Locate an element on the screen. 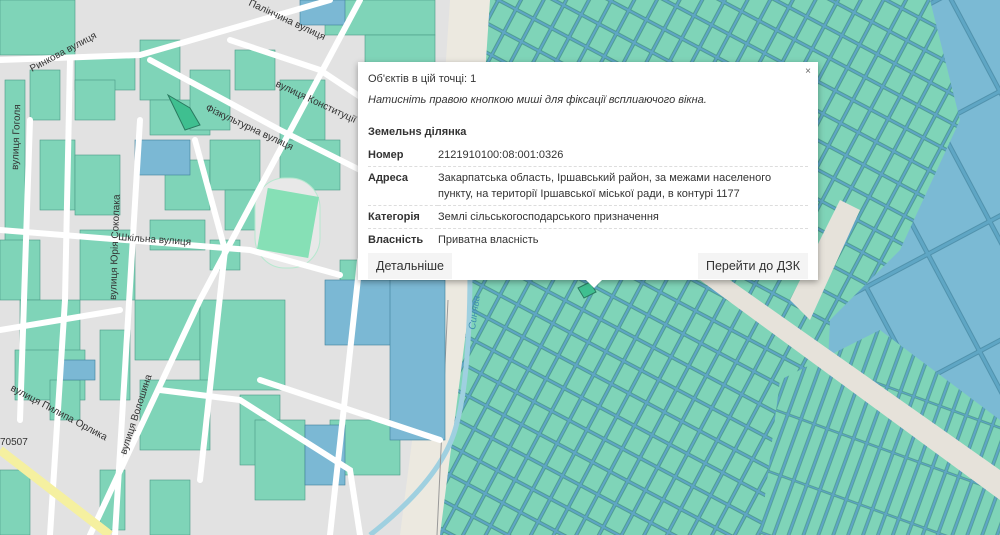 This screenshot has height=535, width=1000. row-ownership: Власність Приватна власність is located at coordinates (588, 240).